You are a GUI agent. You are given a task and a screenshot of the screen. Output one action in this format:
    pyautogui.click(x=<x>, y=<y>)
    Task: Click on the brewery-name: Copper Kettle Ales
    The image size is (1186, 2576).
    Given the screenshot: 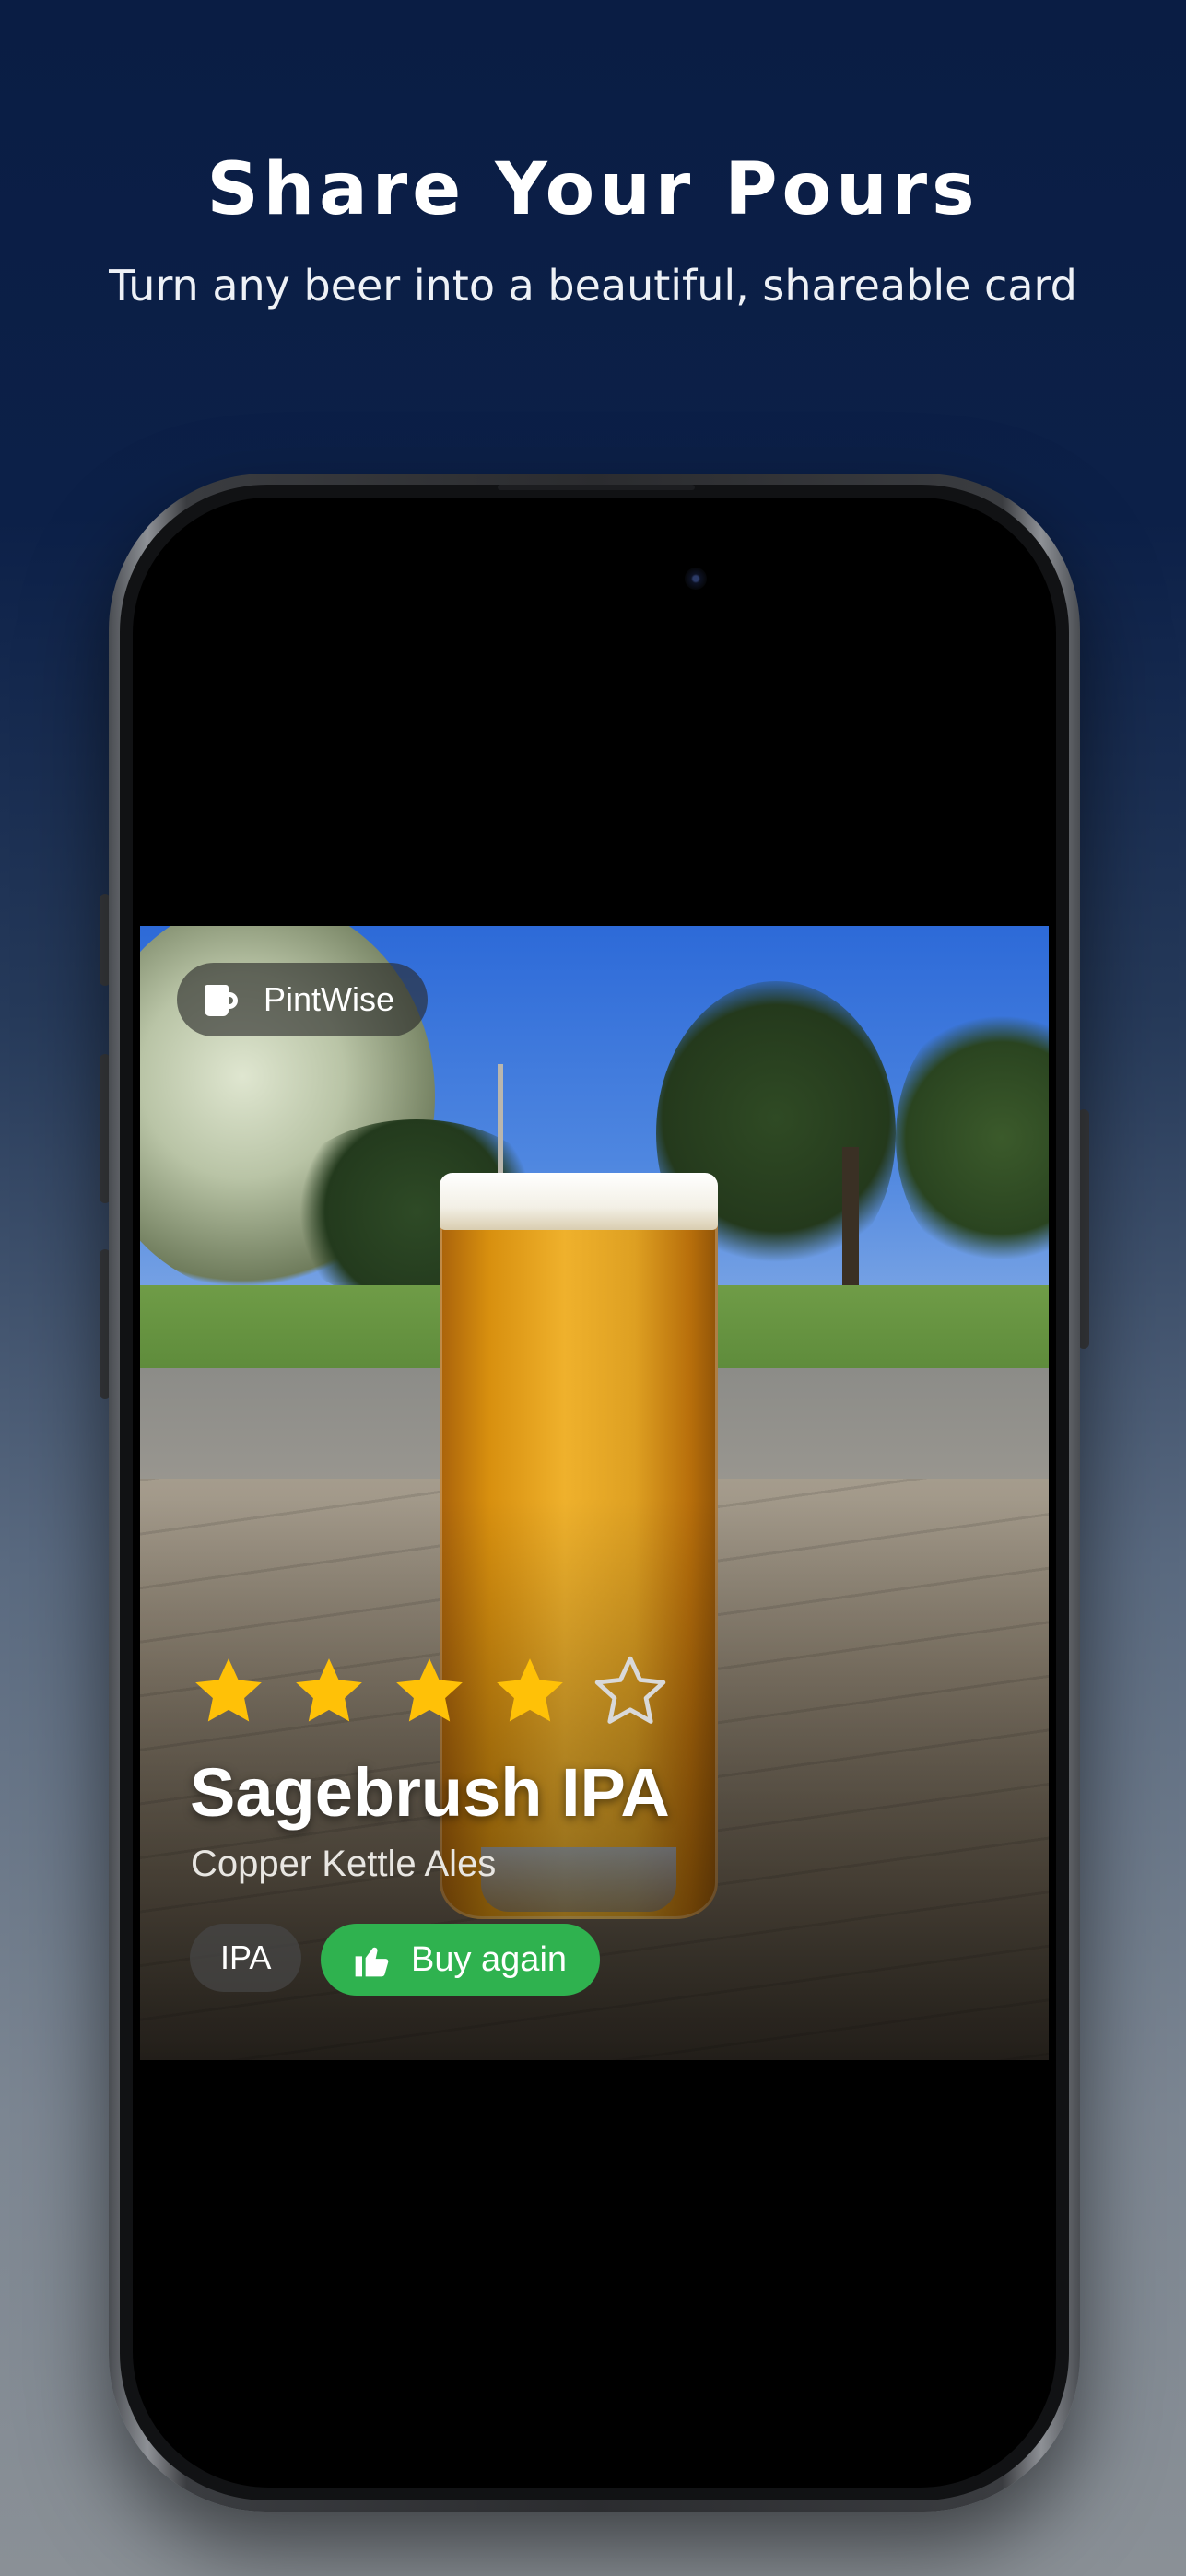 What is the action you would take?
    pyautogui.click(x=344, y=1864)
    